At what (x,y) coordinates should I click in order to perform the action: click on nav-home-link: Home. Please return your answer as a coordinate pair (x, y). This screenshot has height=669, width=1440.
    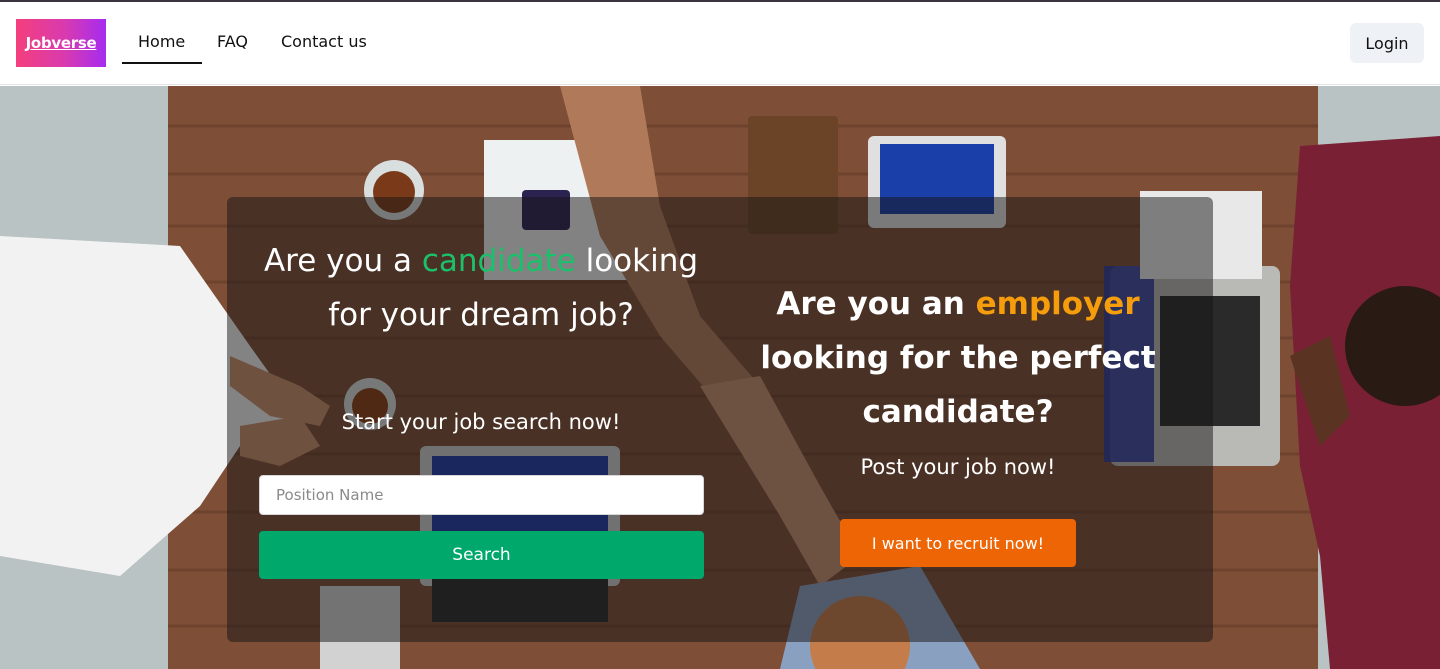
    Looking at the image, I should click on (161, 41).